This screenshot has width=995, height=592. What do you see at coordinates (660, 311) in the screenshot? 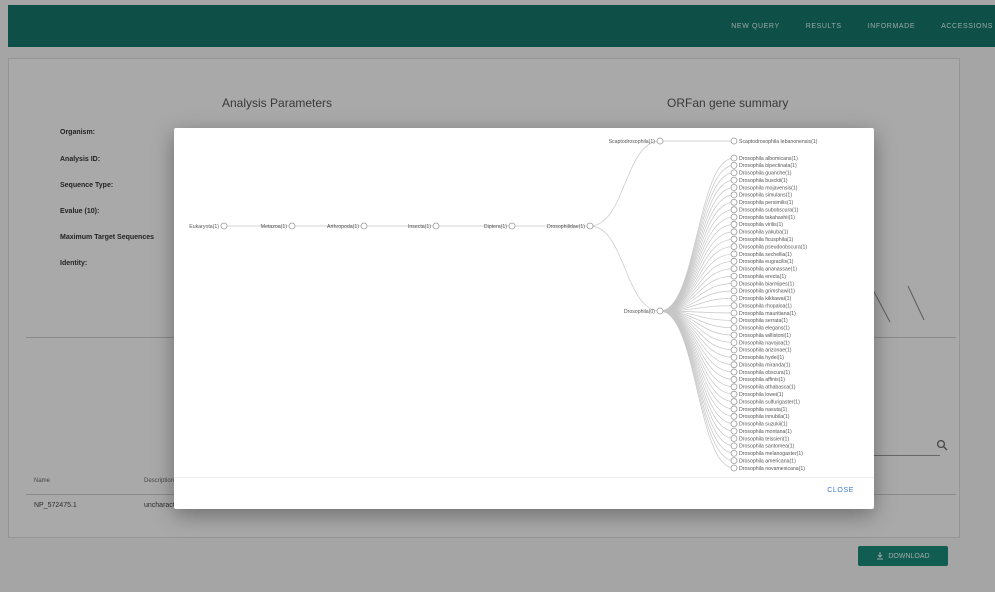
I see `genus-drosophila-node` at bounding box center [660, 311].